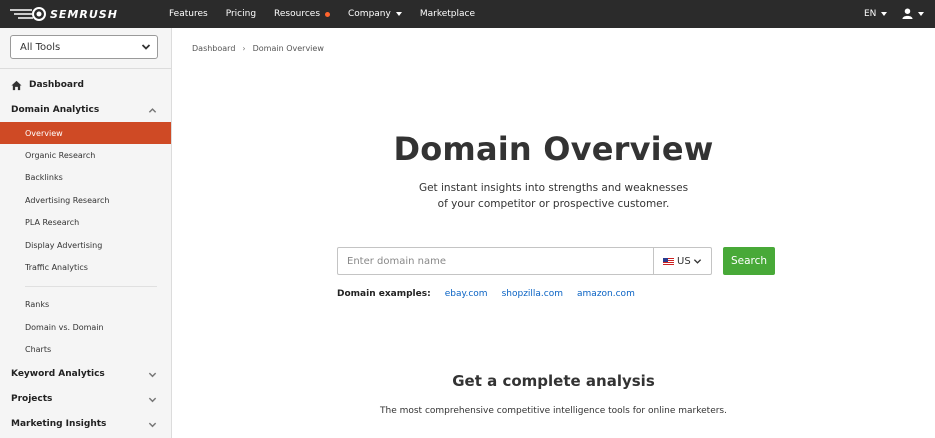 This screenshot has height=438, width=935. What do you see at coordinates (44, 177) in the screenshot?
I see `sidebar-item-label: Backlinks` at bounding box center [44, 177].